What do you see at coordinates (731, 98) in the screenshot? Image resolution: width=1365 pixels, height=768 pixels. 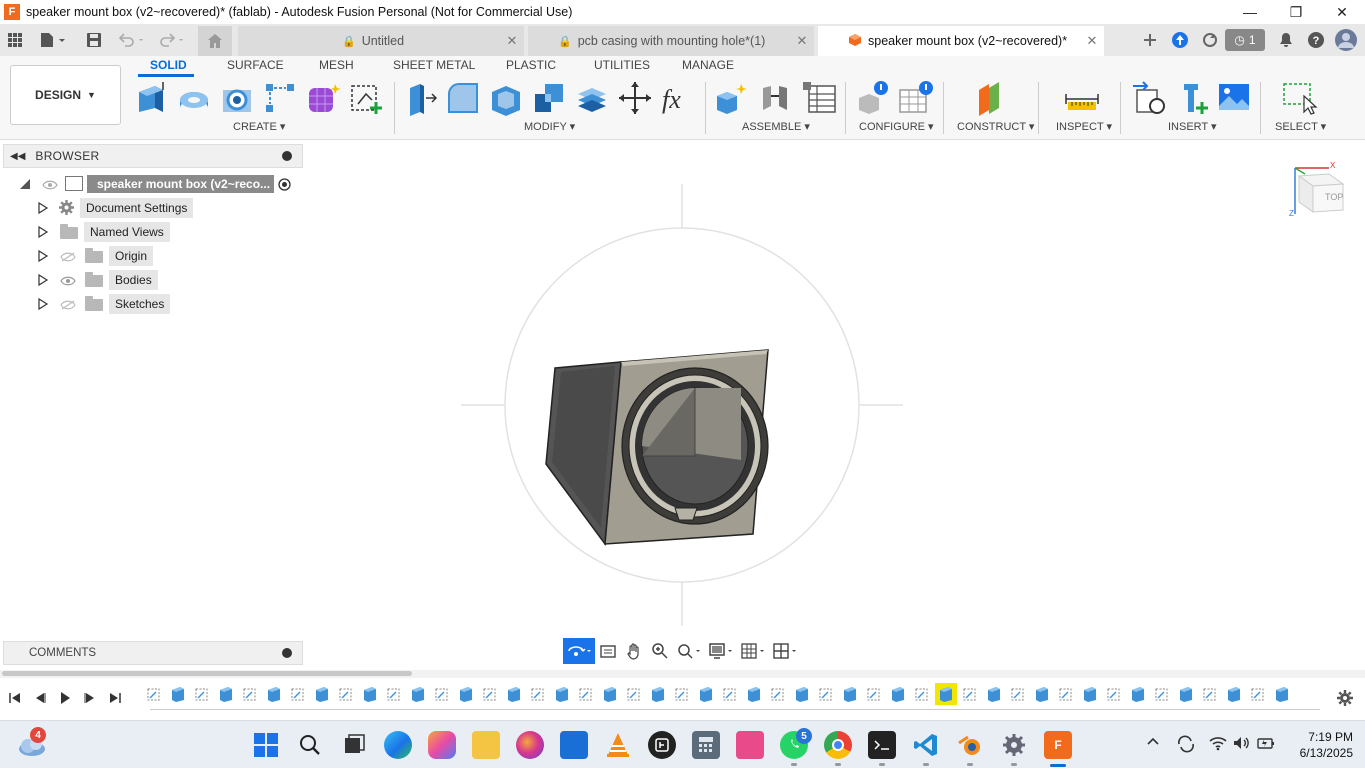 I see `new-component-icon` at bounding box center [731, 98].